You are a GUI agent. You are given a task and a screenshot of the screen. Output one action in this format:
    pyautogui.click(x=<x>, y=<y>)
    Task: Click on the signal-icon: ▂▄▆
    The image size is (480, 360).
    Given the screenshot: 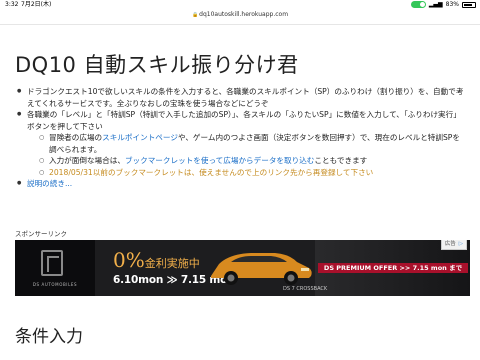 What is the action you would take?
    pyautogui.click(x=435, y=4)
    